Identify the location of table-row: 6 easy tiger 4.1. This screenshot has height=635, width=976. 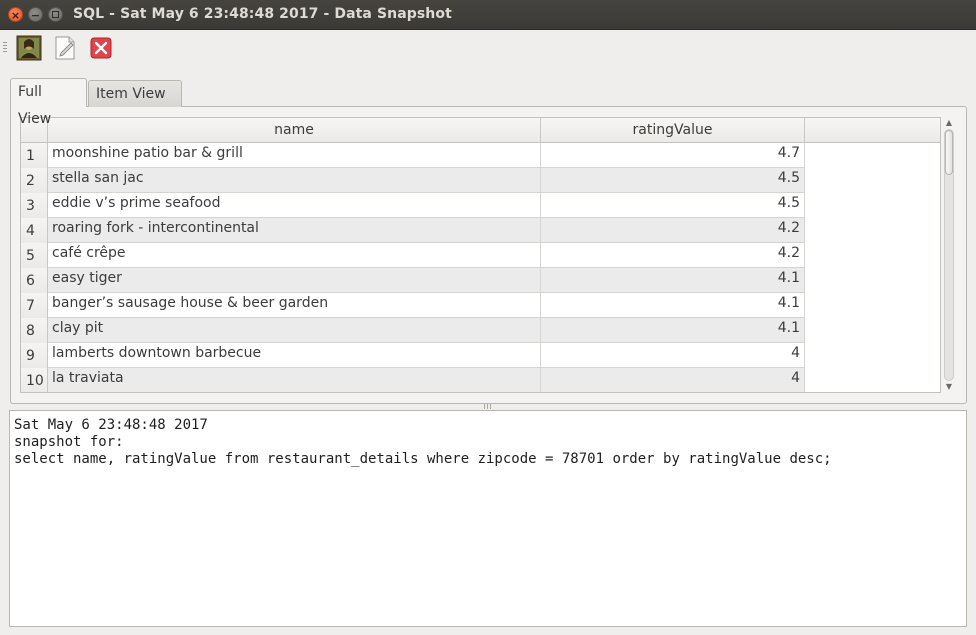
(413, 280).